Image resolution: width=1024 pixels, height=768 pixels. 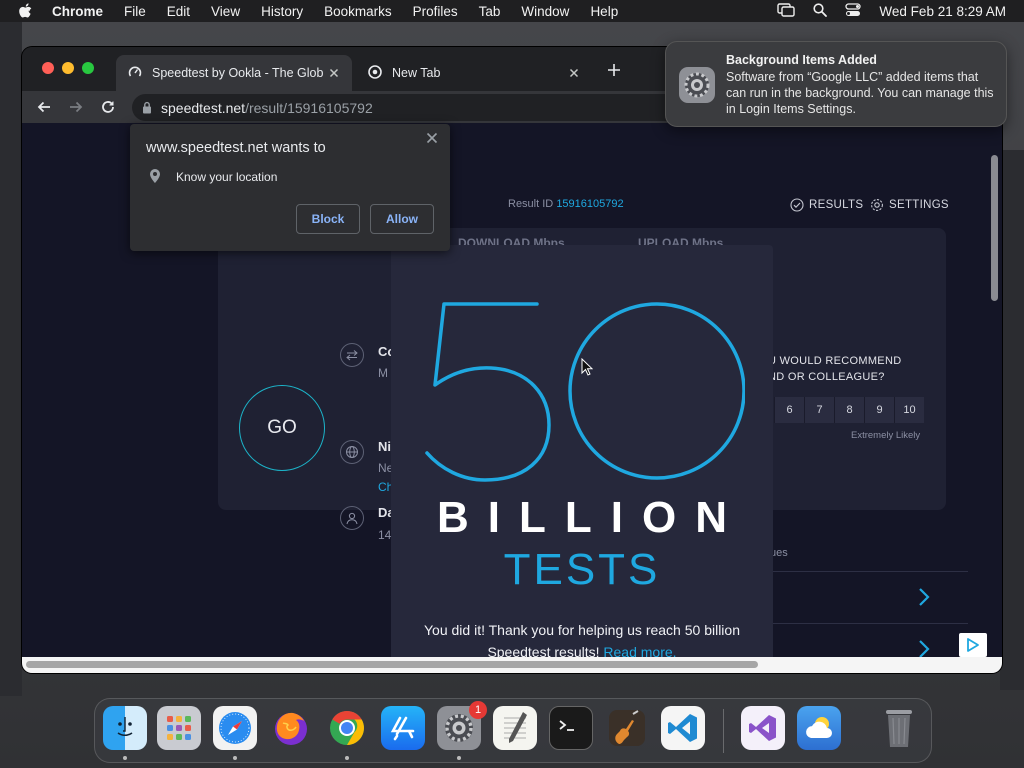 What do you see at coordinates (432, 138) in the screenshot?
I see `close-icon` at bounding box center [432, 138].